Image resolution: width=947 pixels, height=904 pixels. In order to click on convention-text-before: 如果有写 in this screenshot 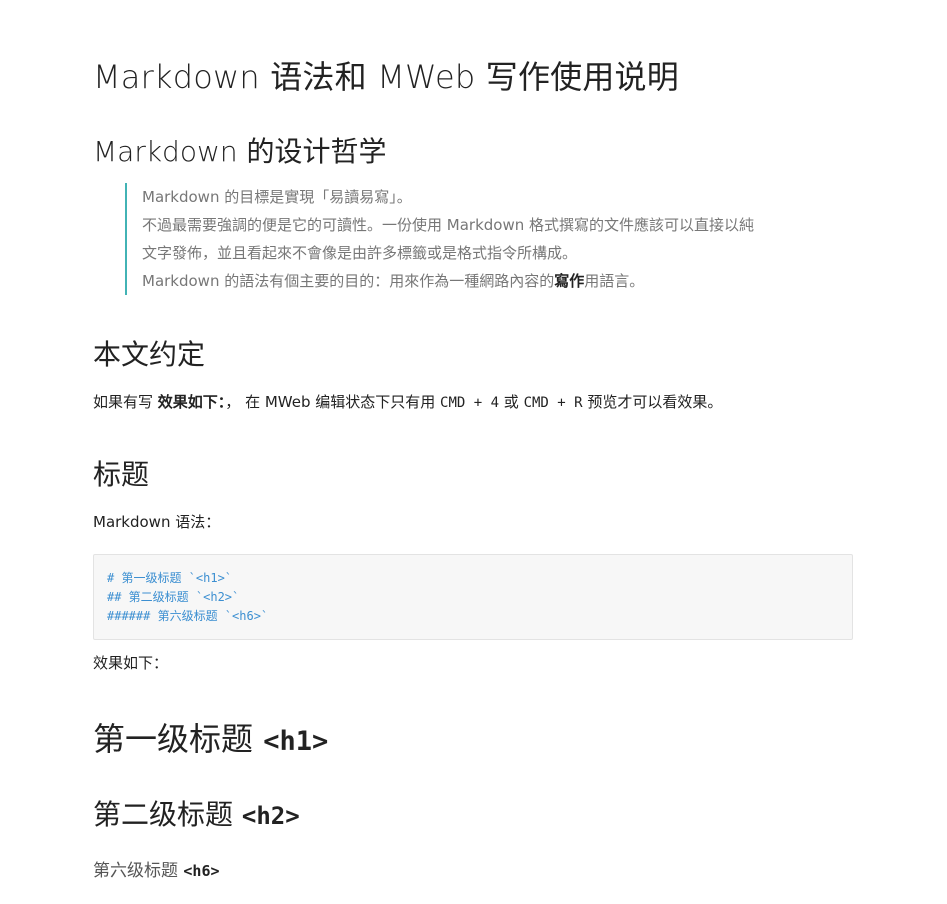, I will do `click(125, 402)`.